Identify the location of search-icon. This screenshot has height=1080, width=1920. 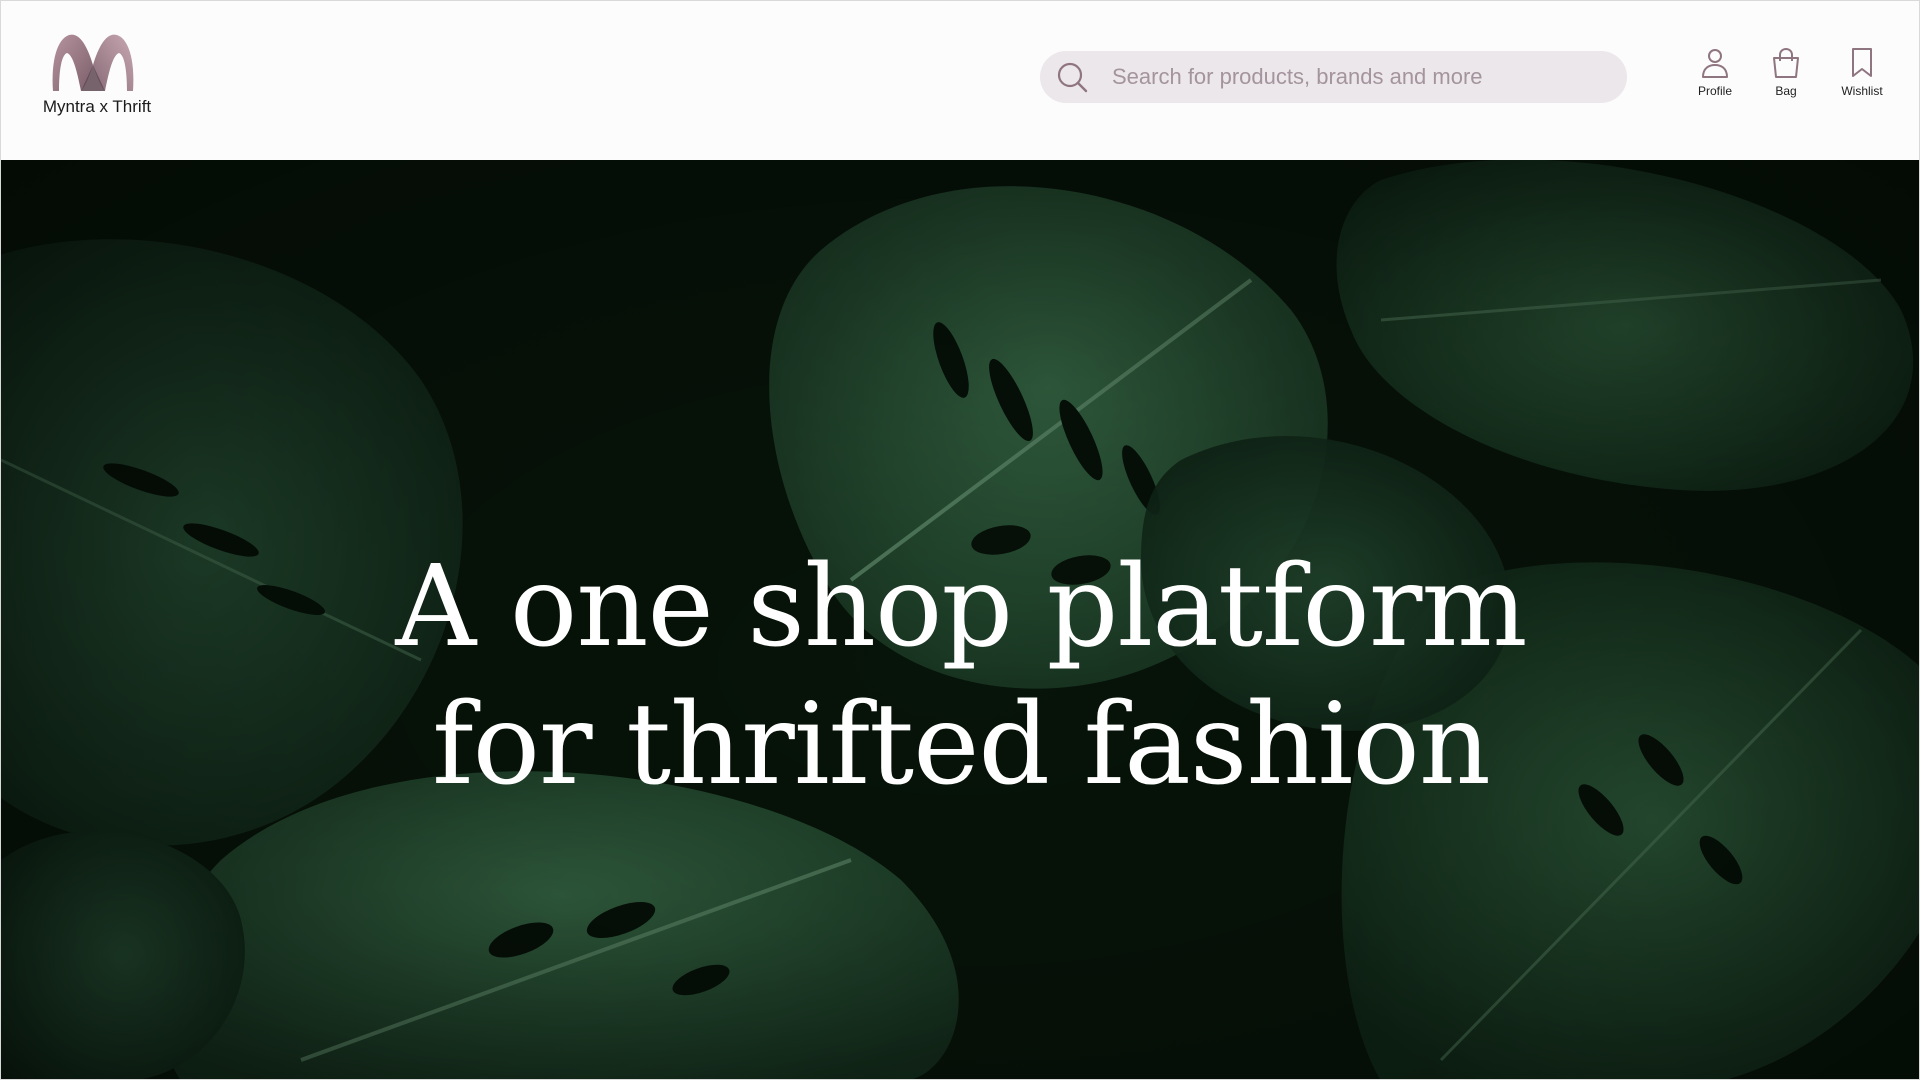
(1072, 77).